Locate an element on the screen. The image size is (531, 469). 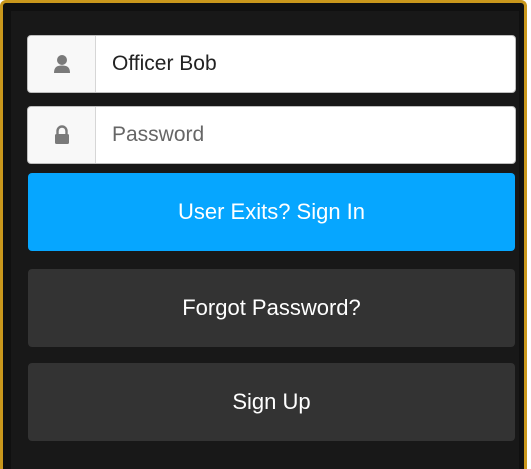
password-field is located at coordinates (271, 135).